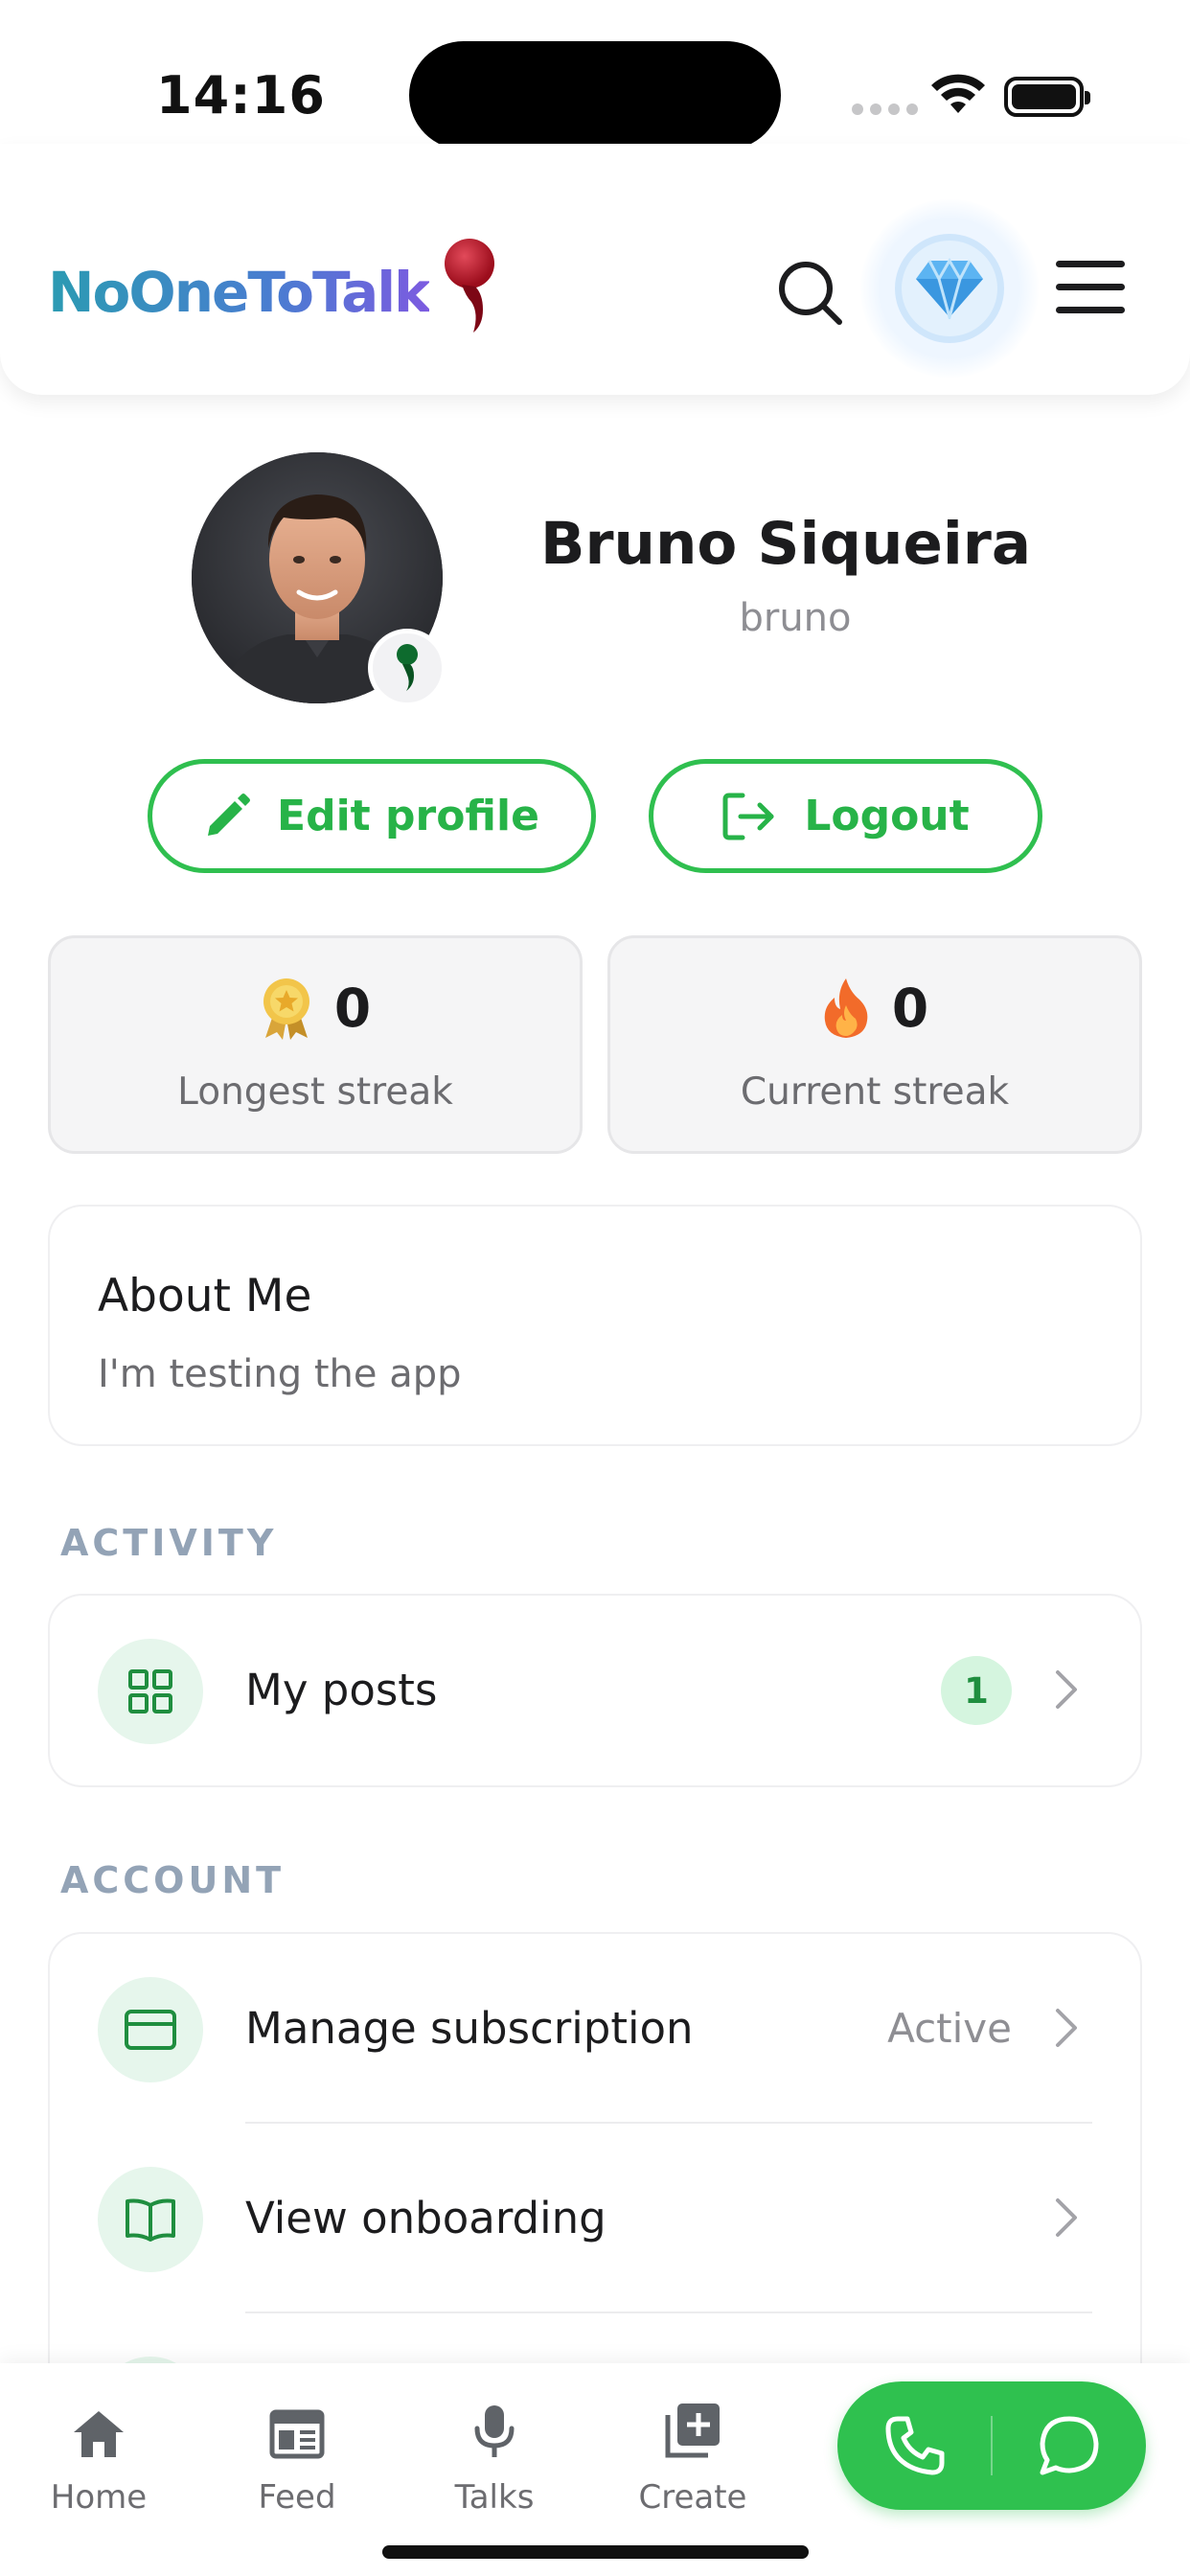  I want to click on microphone-icon, so click(495, 2431).